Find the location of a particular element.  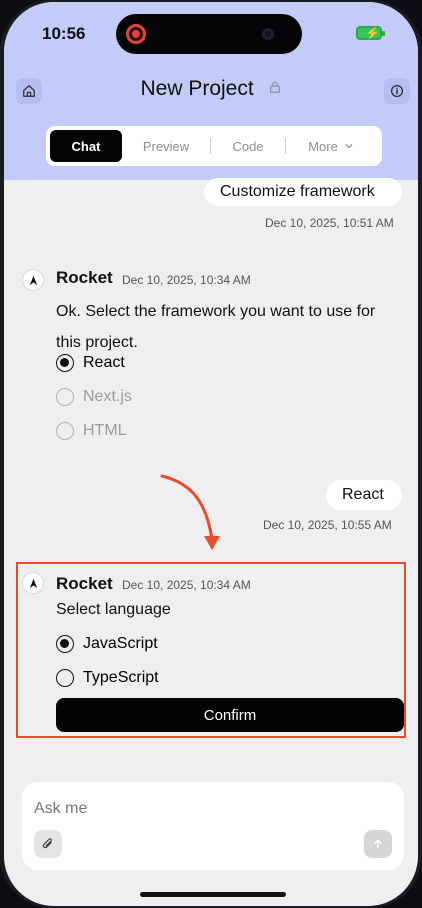

option-label: JavaScript is located at coordinates (120, 643).